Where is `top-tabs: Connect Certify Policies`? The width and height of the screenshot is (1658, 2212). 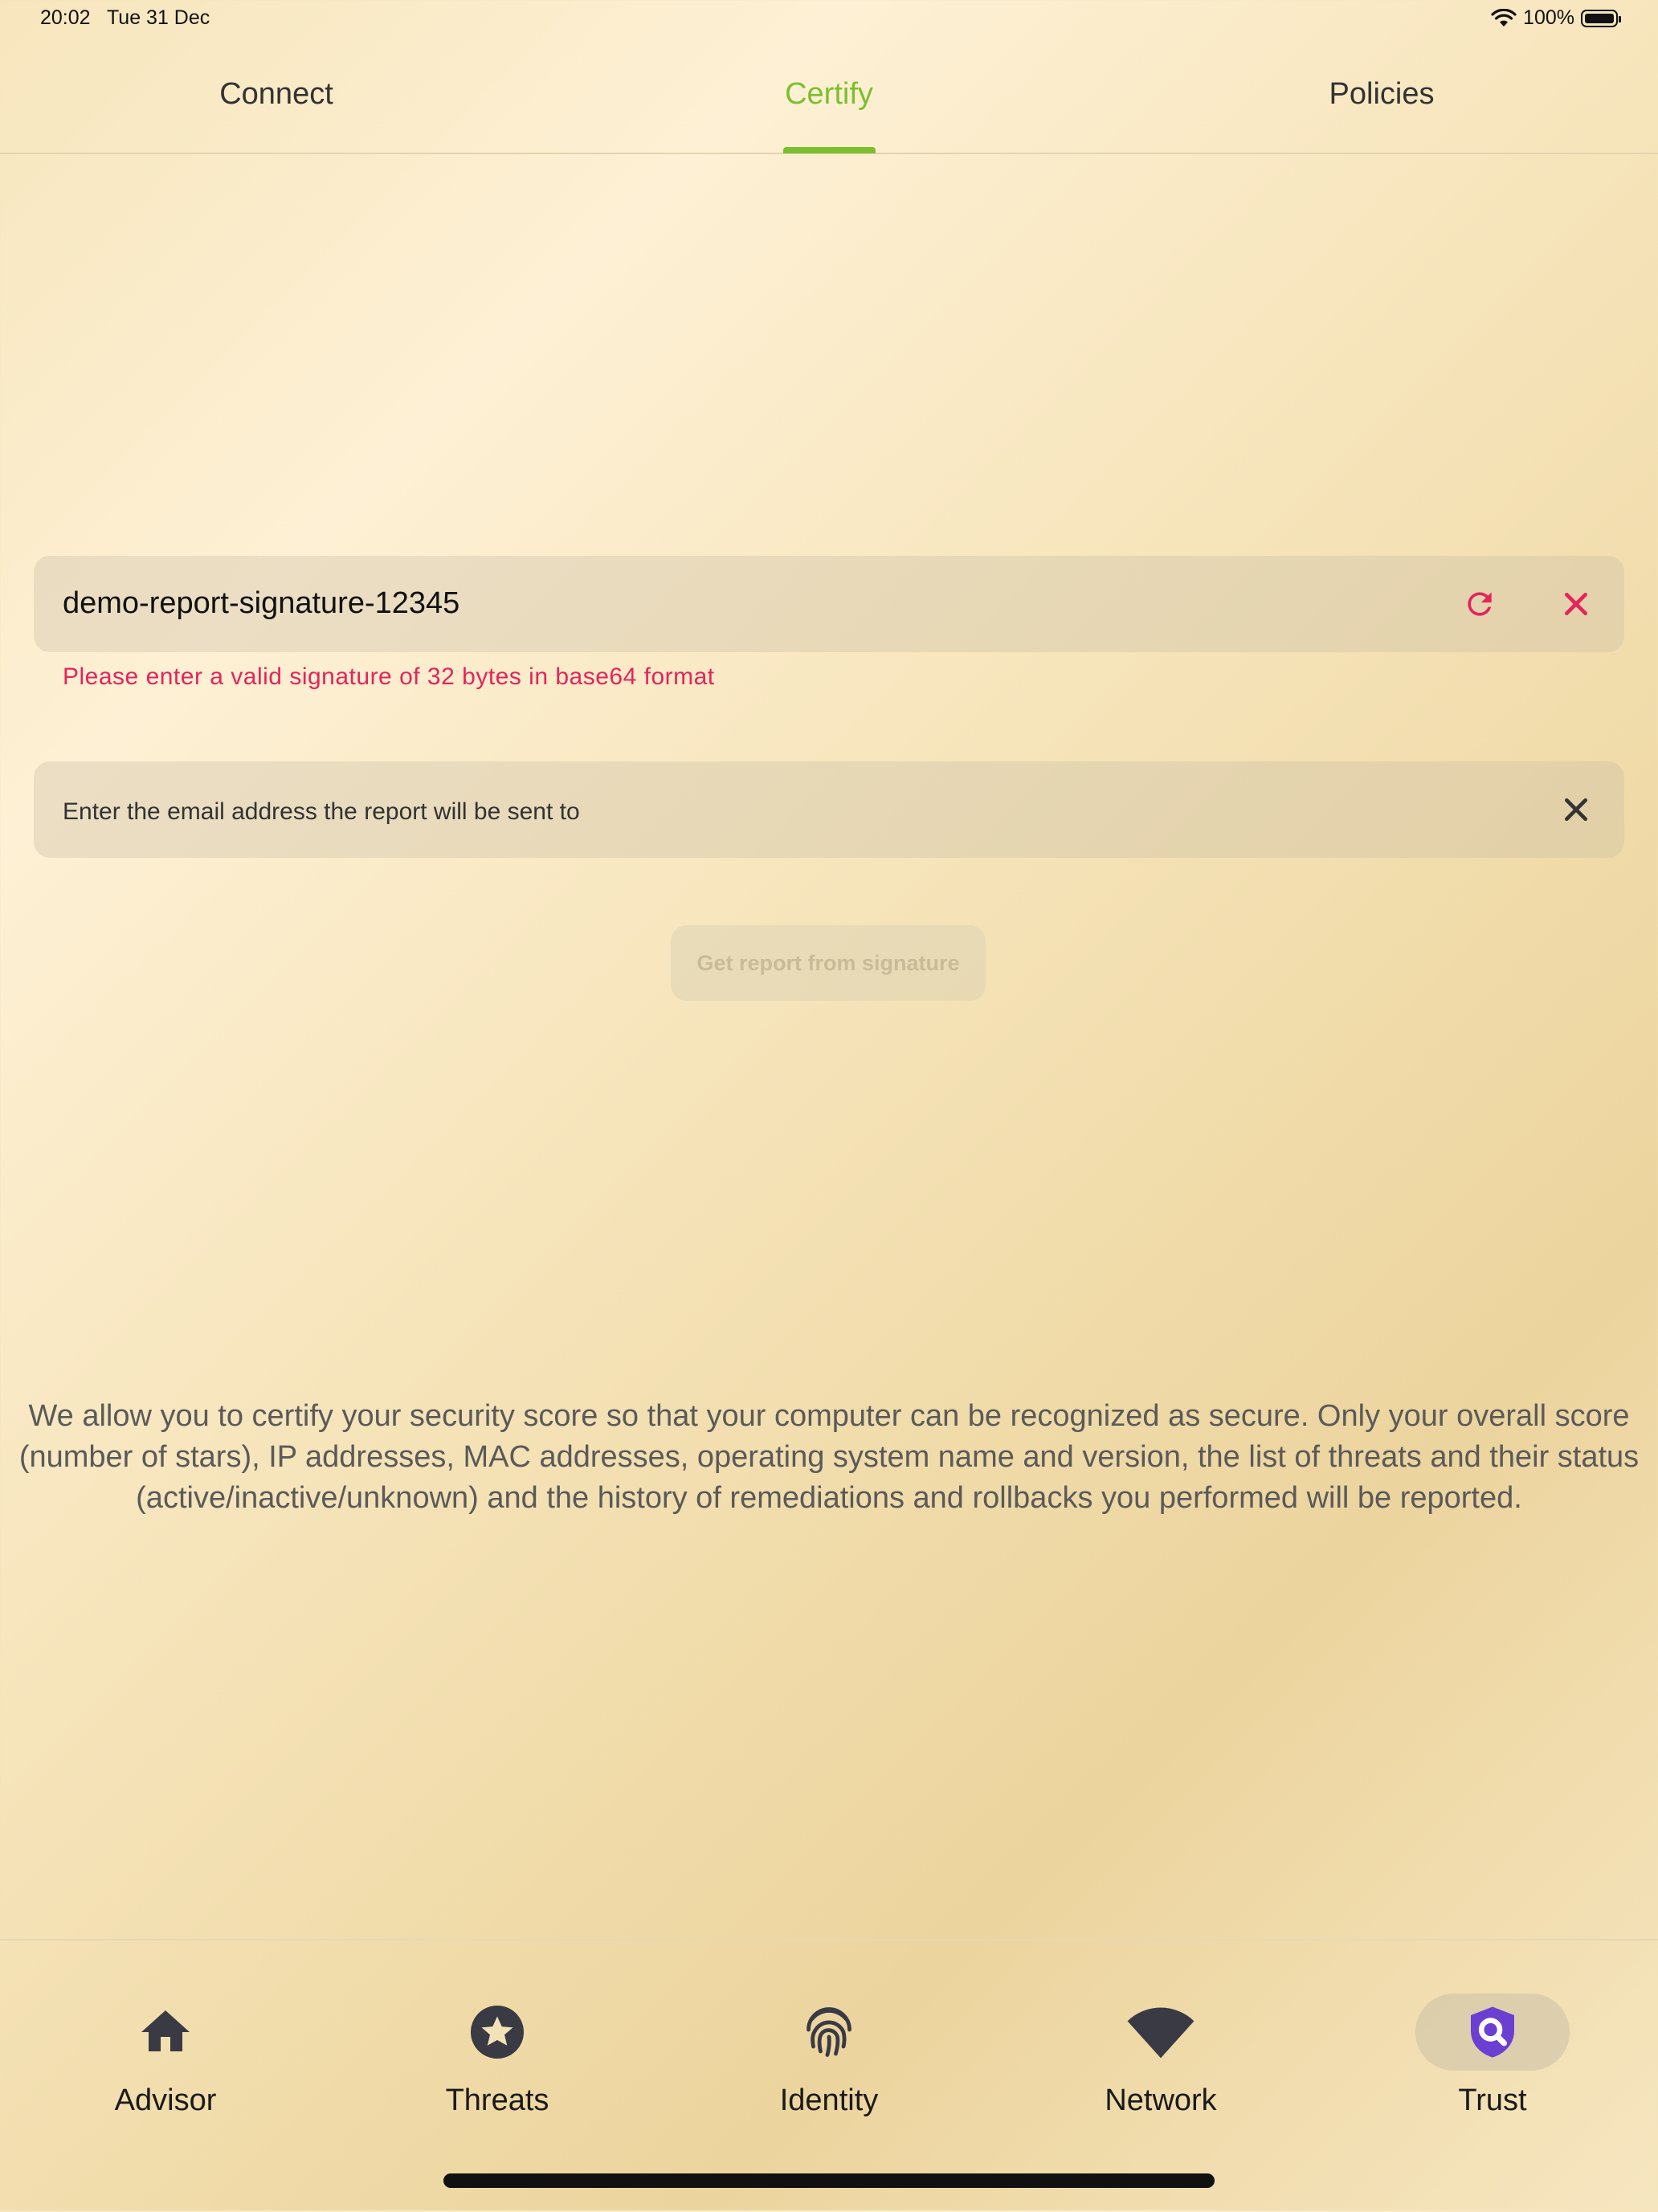 top-tabs: Connect Certify Policies is located at coordinates (829, 105).